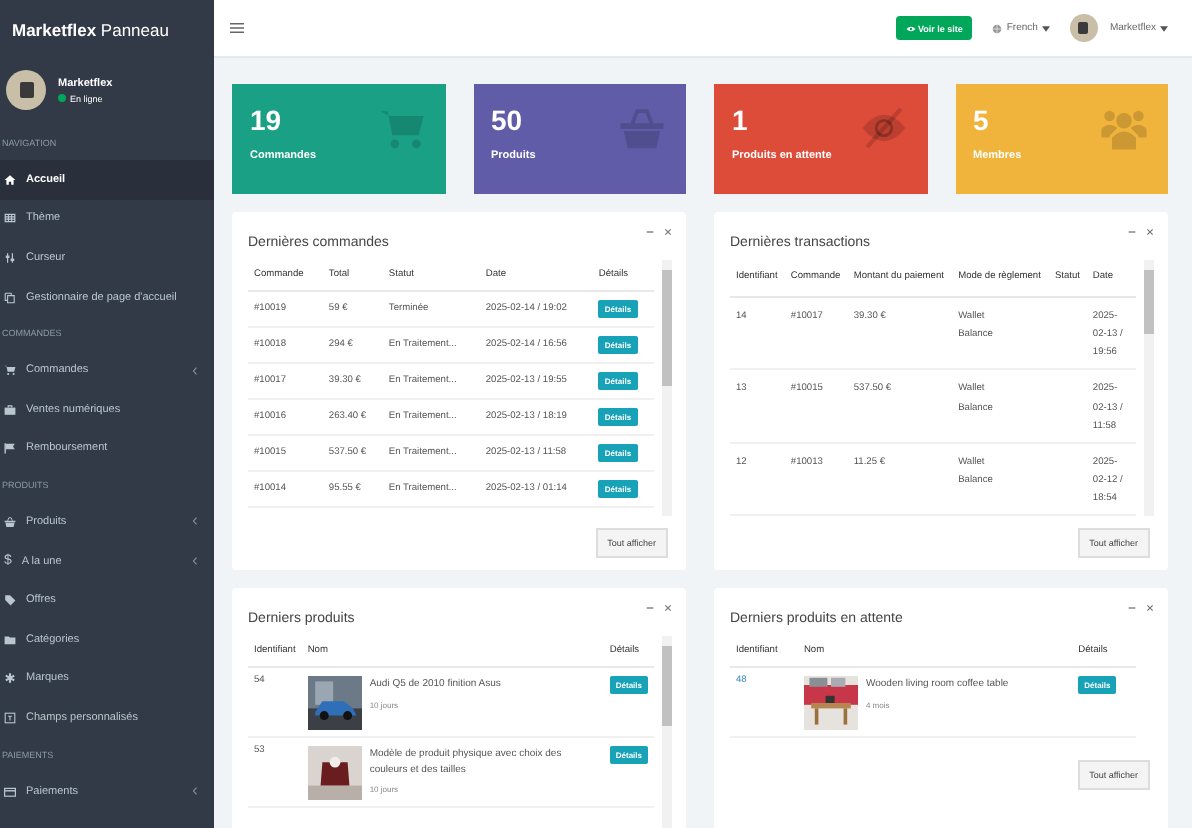 The width and height of the screenshot is (1192, 828). I want to click on avatar, so click(26, 90).